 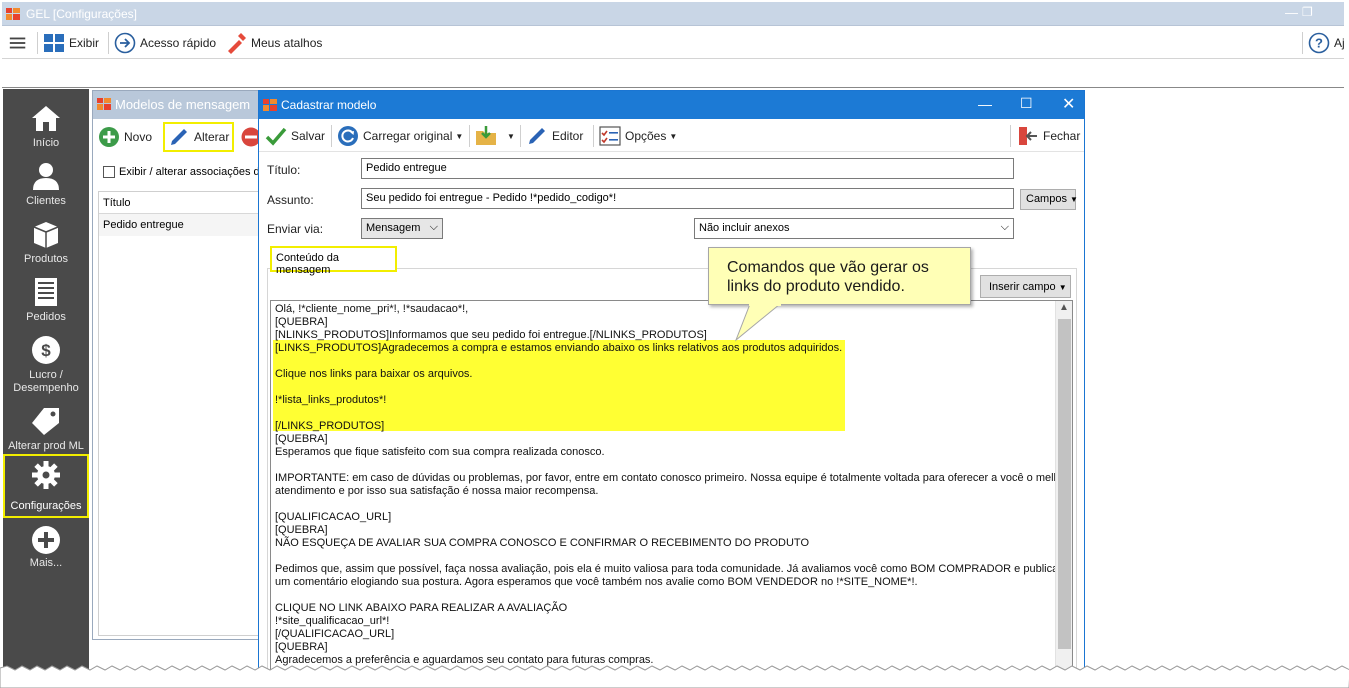 What do you see at coordinates (568, 136) in the screenshot?
I see `editor-label: Editor` at bounding box center [568, 136].